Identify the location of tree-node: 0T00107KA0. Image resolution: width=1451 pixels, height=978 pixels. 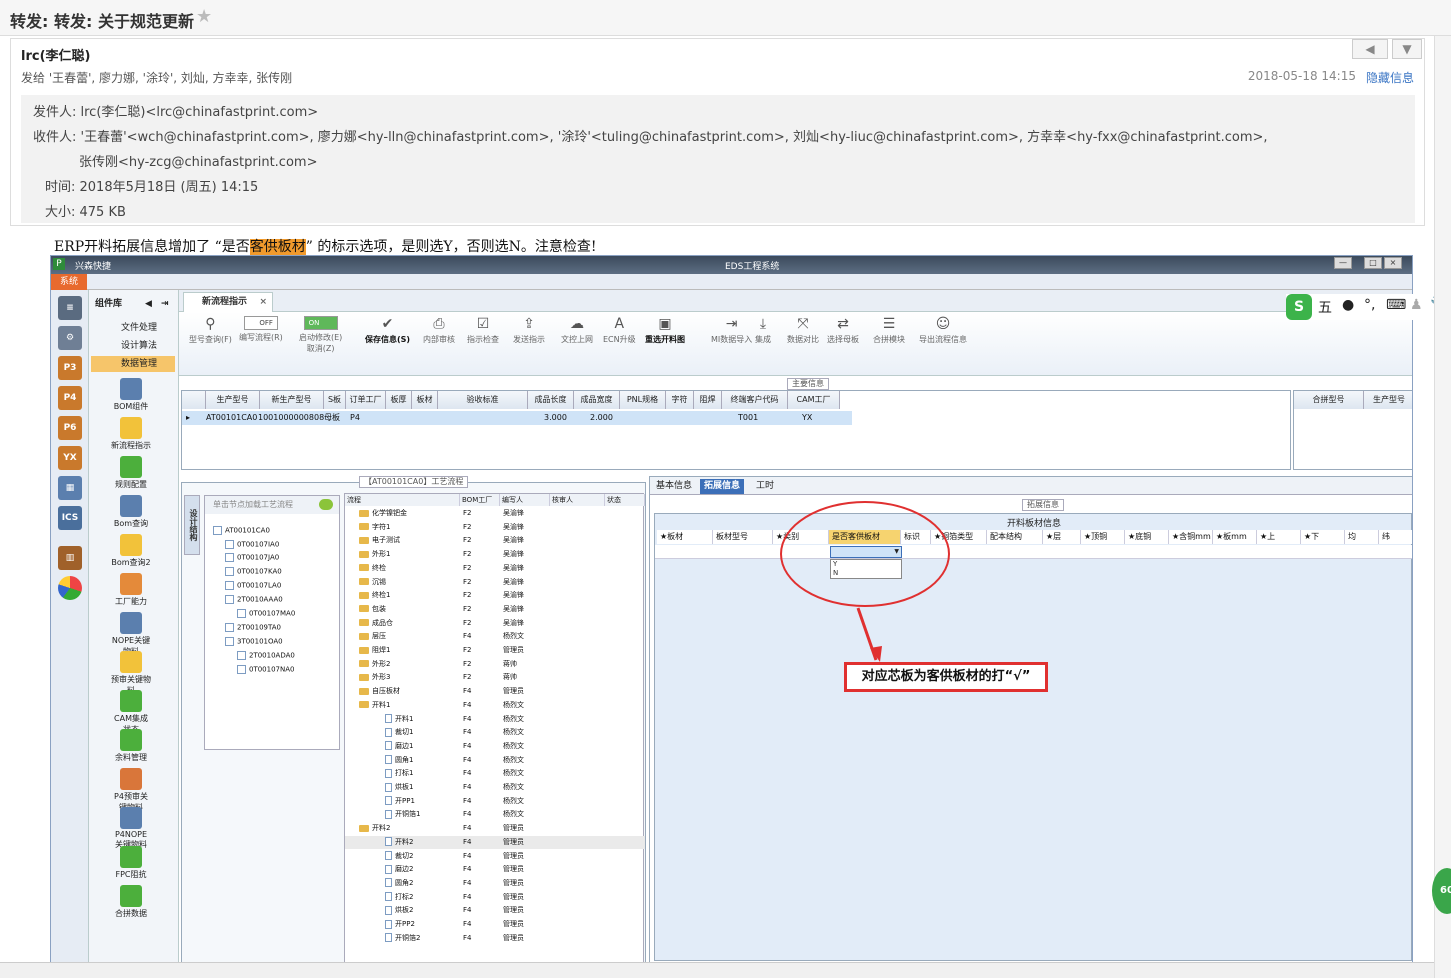
(253, 571).